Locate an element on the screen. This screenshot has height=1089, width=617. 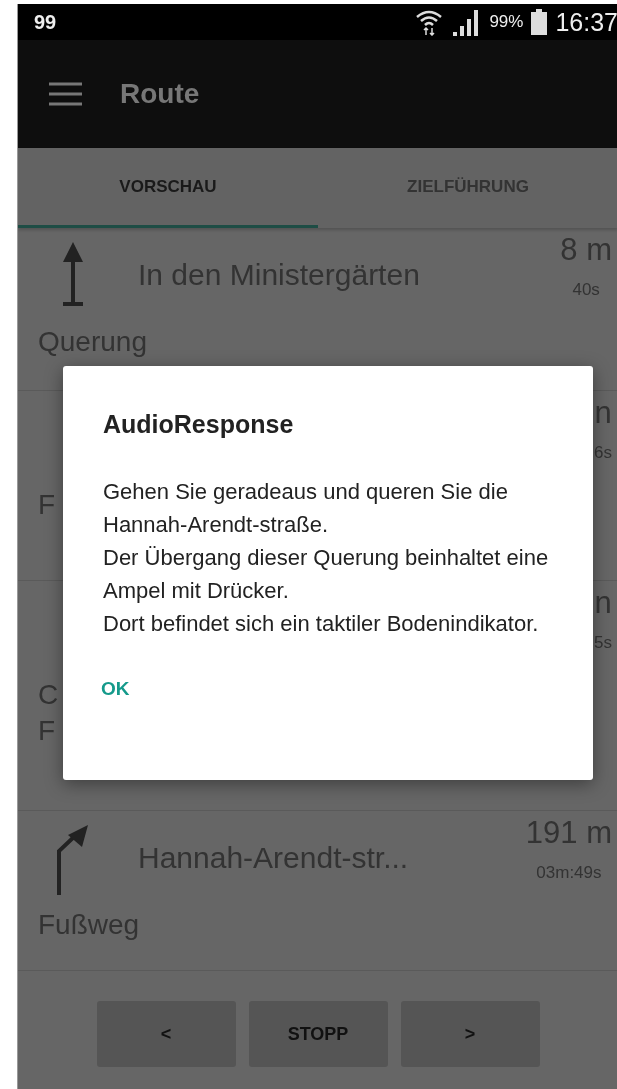
turn-right-arrow-icon is located at coordinates (73, 860).